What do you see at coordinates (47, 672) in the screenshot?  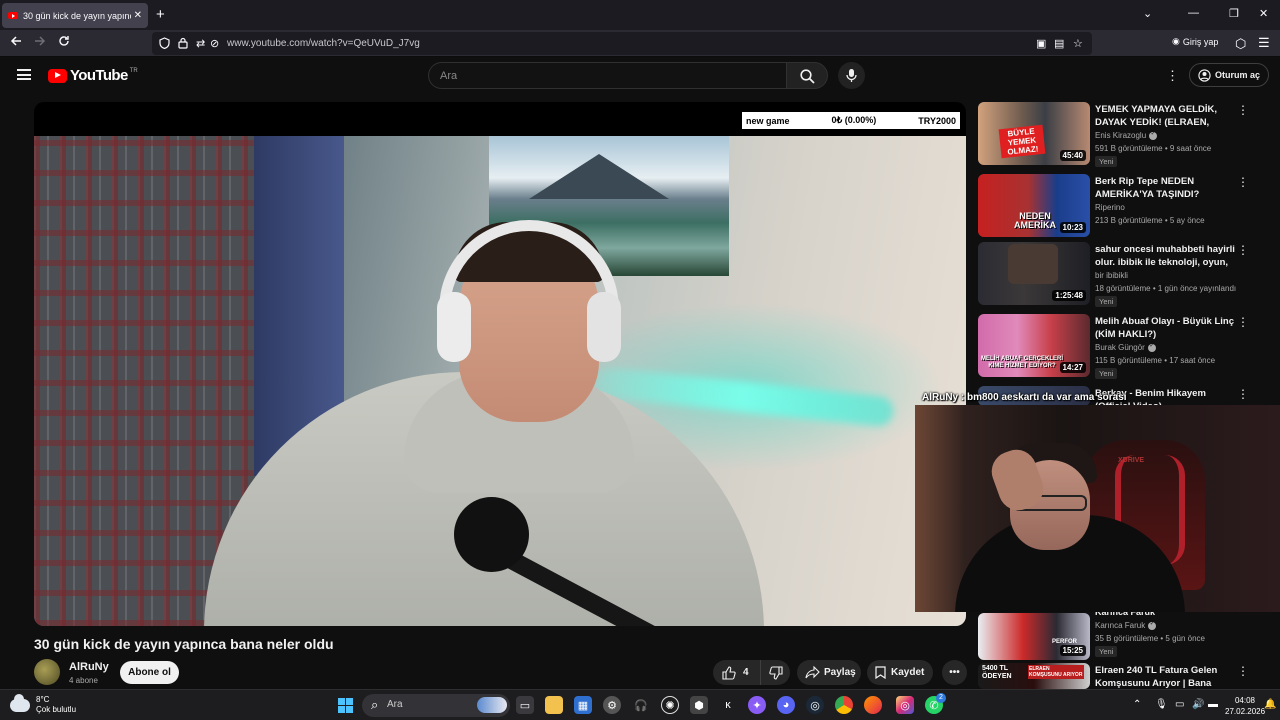 I see `channel-avatar` at bounding box center [47, 672].